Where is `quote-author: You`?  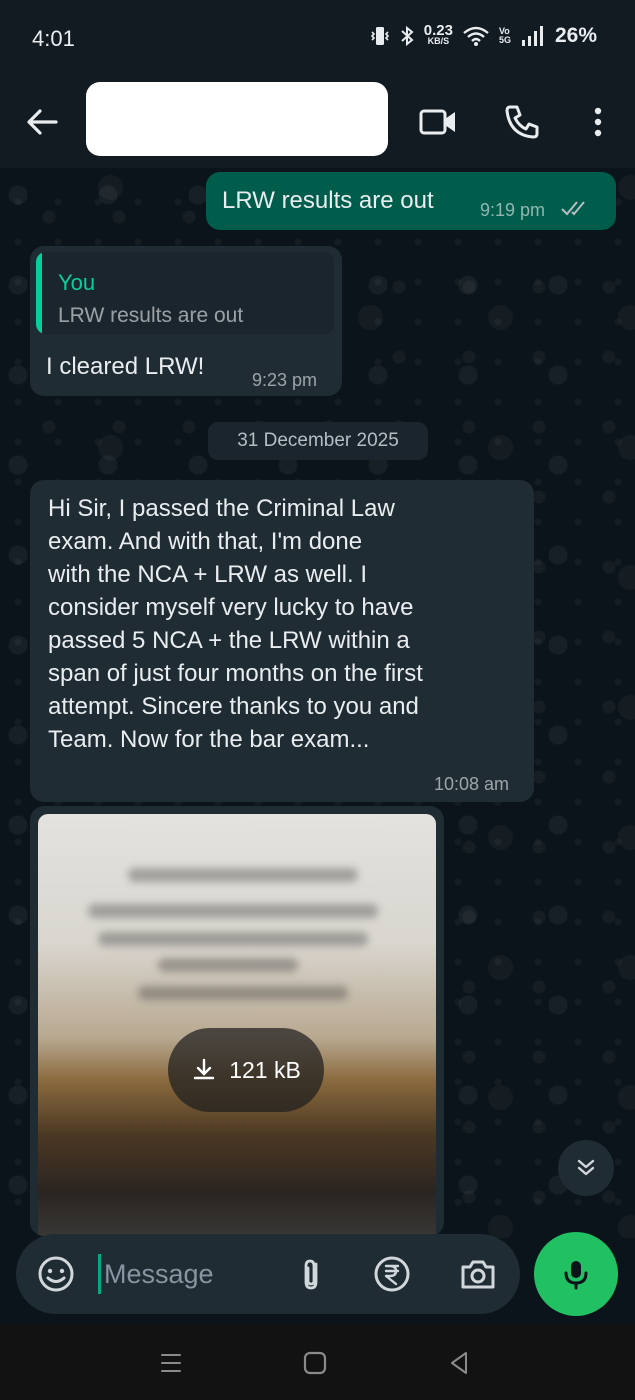
quote-author: You is located at coordinates (77, 282).